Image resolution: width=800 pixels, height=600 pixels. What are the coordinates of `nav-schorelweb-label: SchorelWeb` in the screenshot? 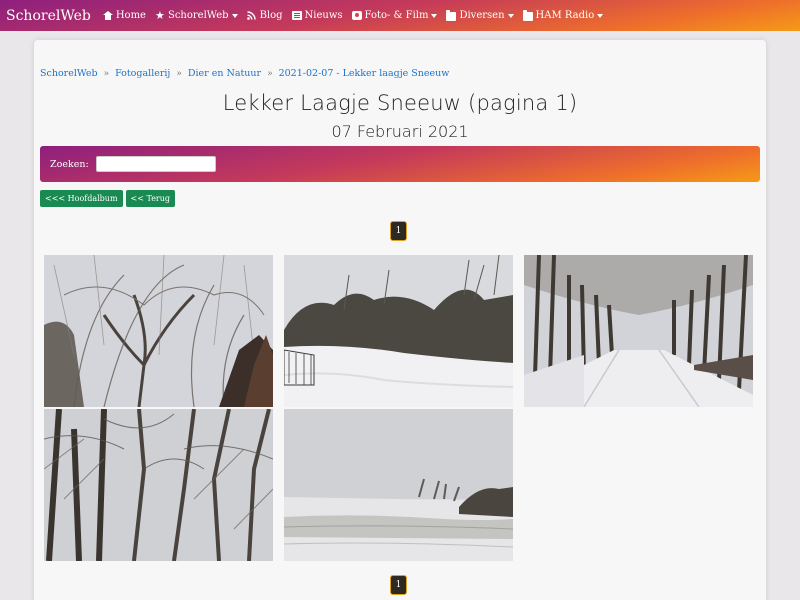 It's located at (198, 15).